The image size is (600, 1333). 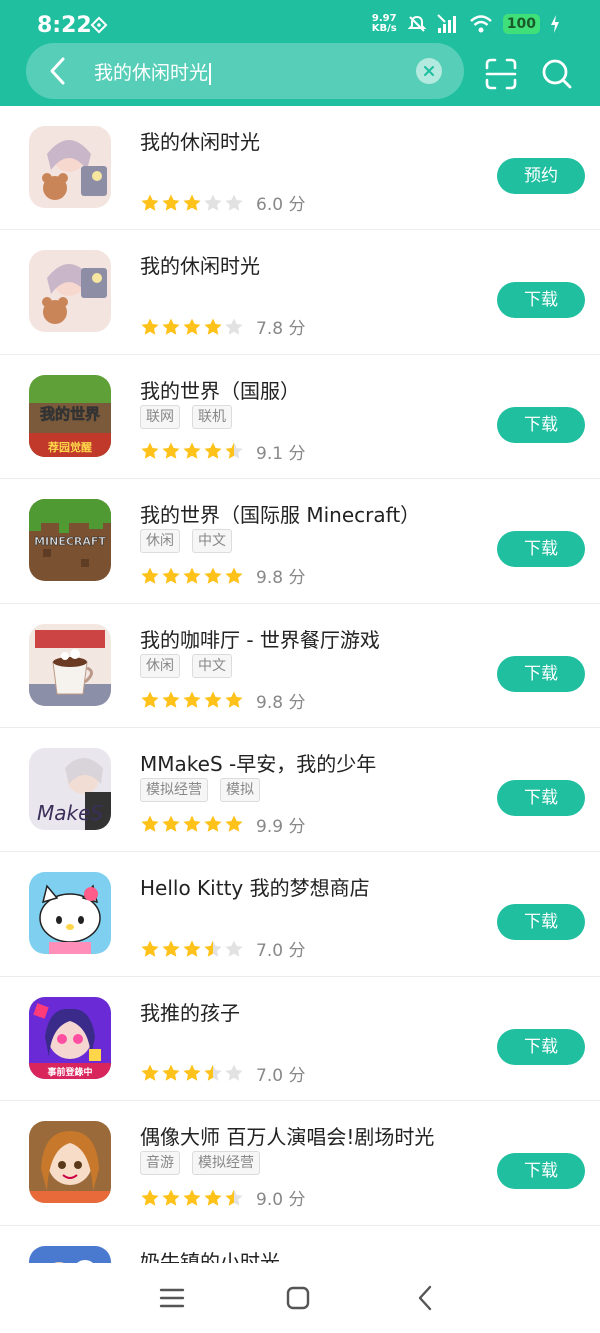 I want to click on back-nav-icon, so click(x=426, y=1298).